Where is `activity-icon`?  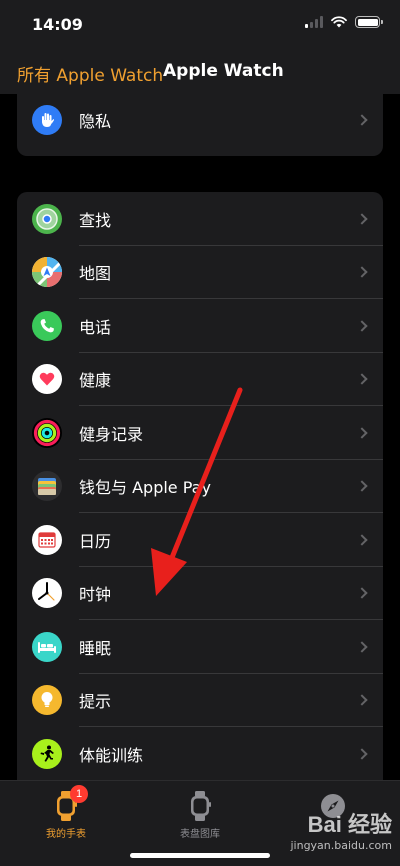
activity-icon is located at coordinates (47, 432).